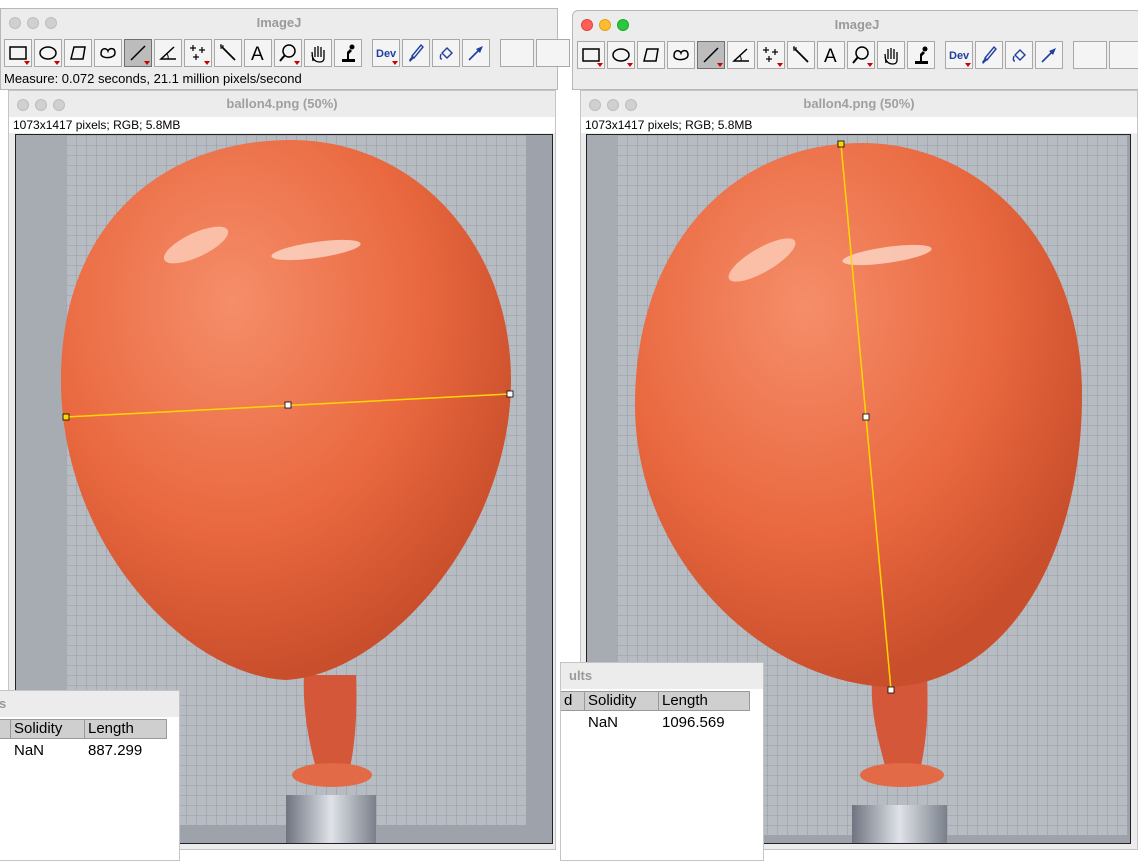 This screenshot has width=1138, height=861. What do you see at coordinates (667, 723) in the screenshot?
I see `table-row: NaN 1096.569` at bounding box center [667, 723].